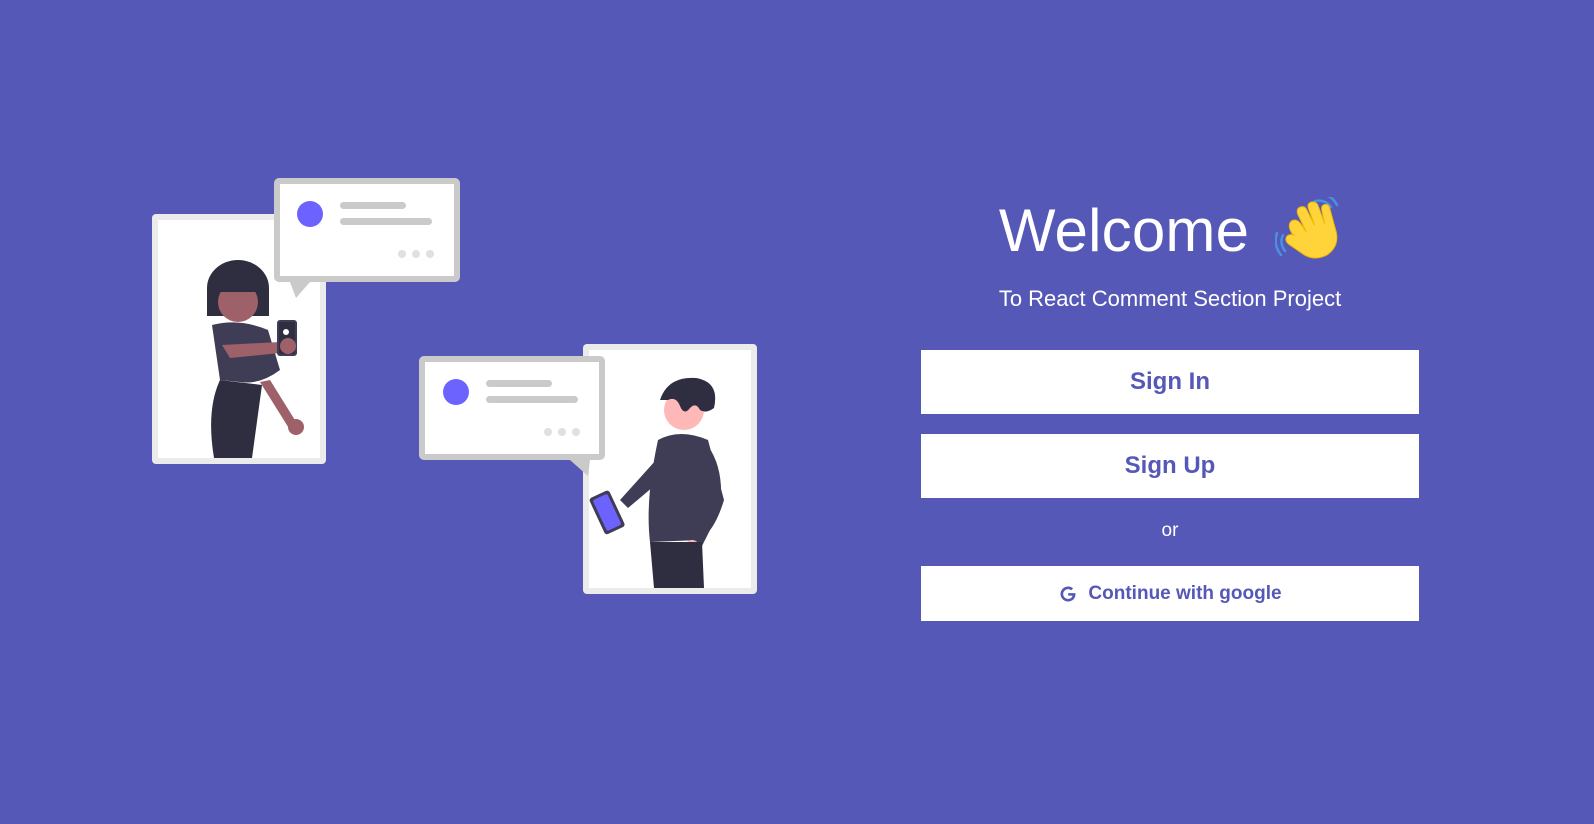  What do you see at coordinates (1124, 230) in the screenshot?
I see `welcome-title: Welcome` at bounding box center [1124, 230].